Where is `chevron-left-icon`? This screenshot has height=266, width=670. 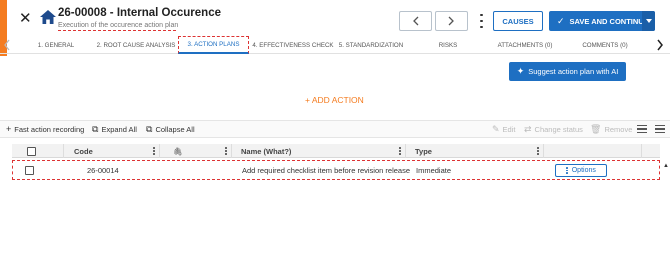
chevron-left-icon is located at coordinates (416, 21).